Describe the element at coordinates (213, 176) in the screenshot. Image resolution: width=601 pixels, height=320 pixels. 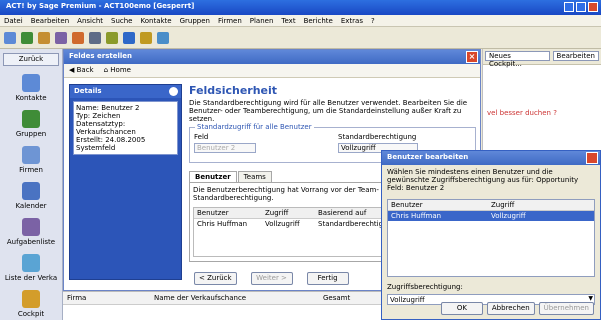
I see `tab-users: Benutzer` at that location.